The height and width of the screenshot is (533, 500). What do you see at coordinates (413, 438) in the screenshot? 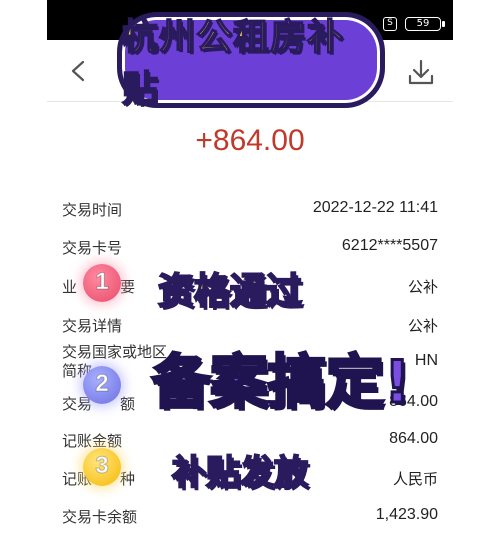
I see `row-value: 864.00` at bounding box center [413, 438].